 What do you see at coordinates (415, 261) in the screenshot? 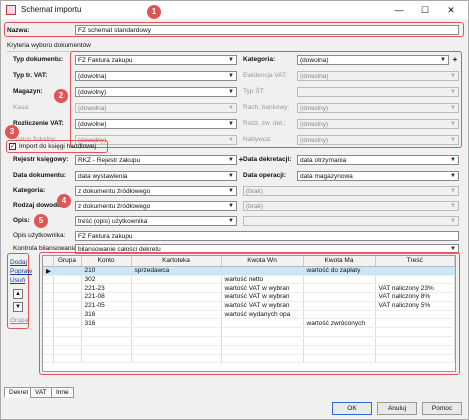
I see `grid-header-text: Treść` at bounding box center [415, 261].